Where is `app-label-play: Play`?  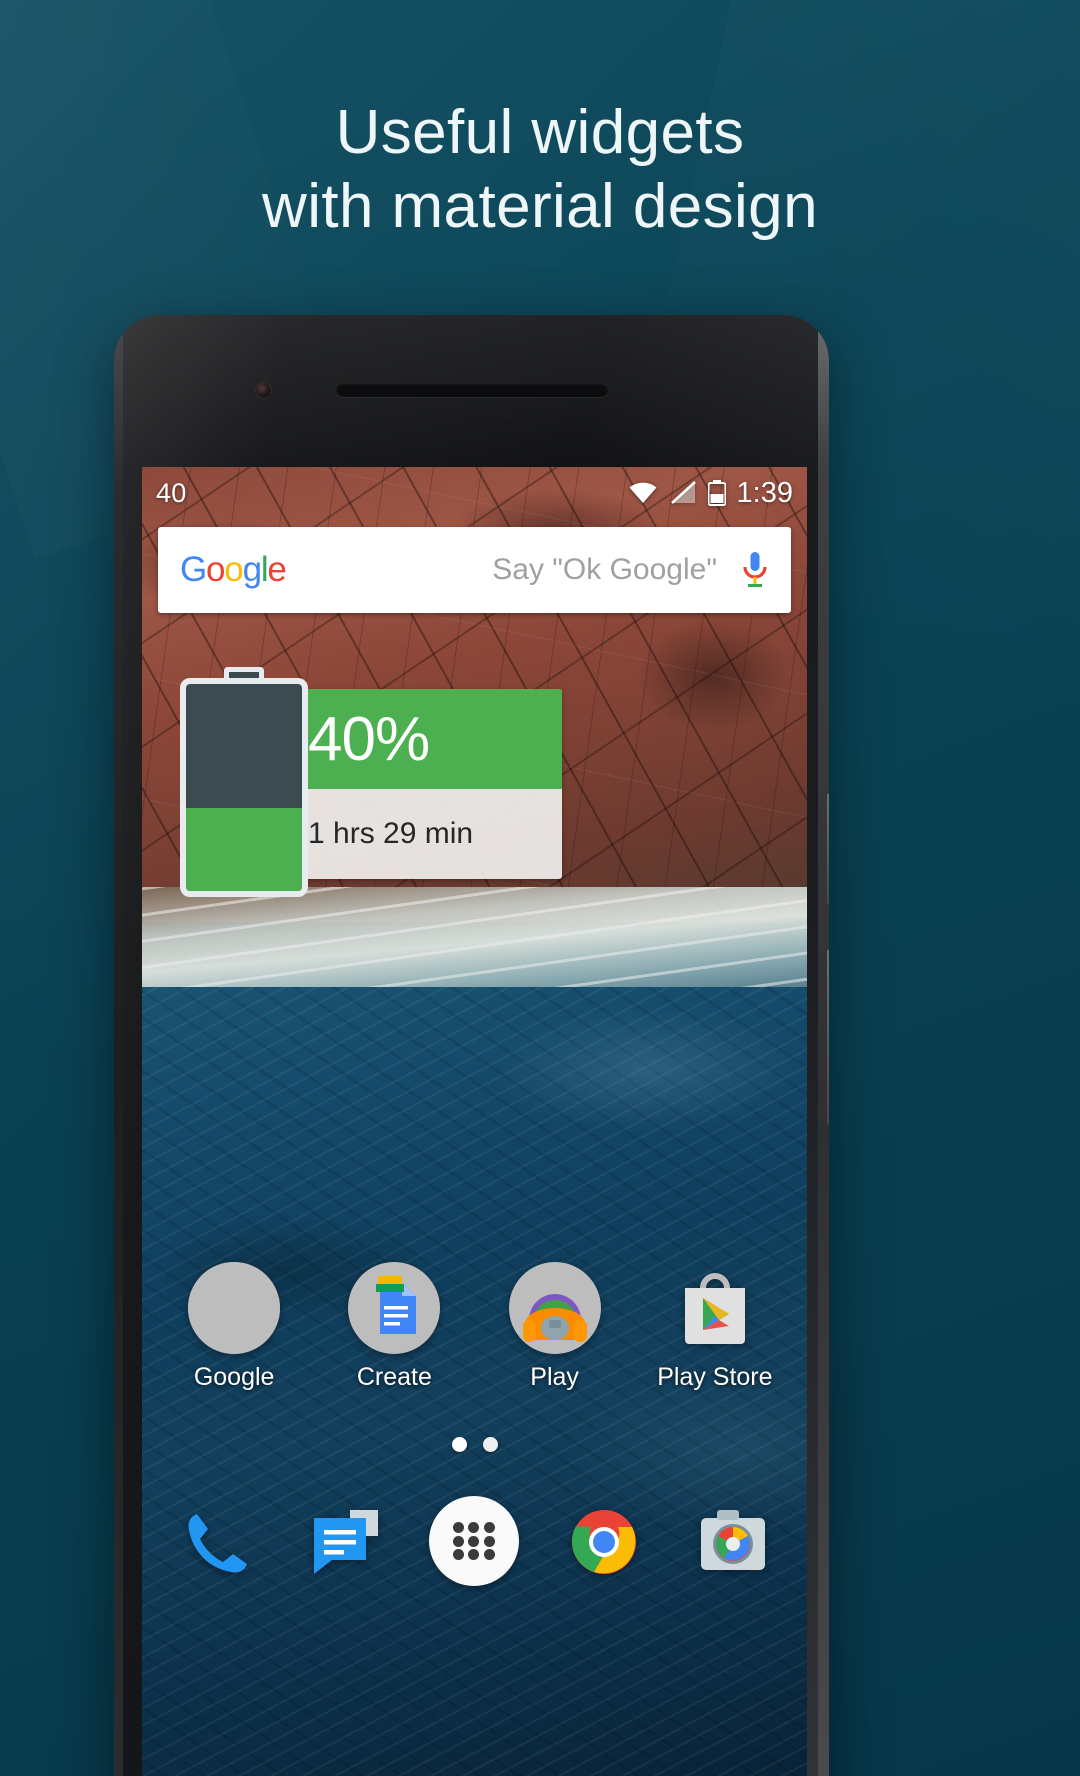
app-label-play: Play is located at coordinates (554, 1377).